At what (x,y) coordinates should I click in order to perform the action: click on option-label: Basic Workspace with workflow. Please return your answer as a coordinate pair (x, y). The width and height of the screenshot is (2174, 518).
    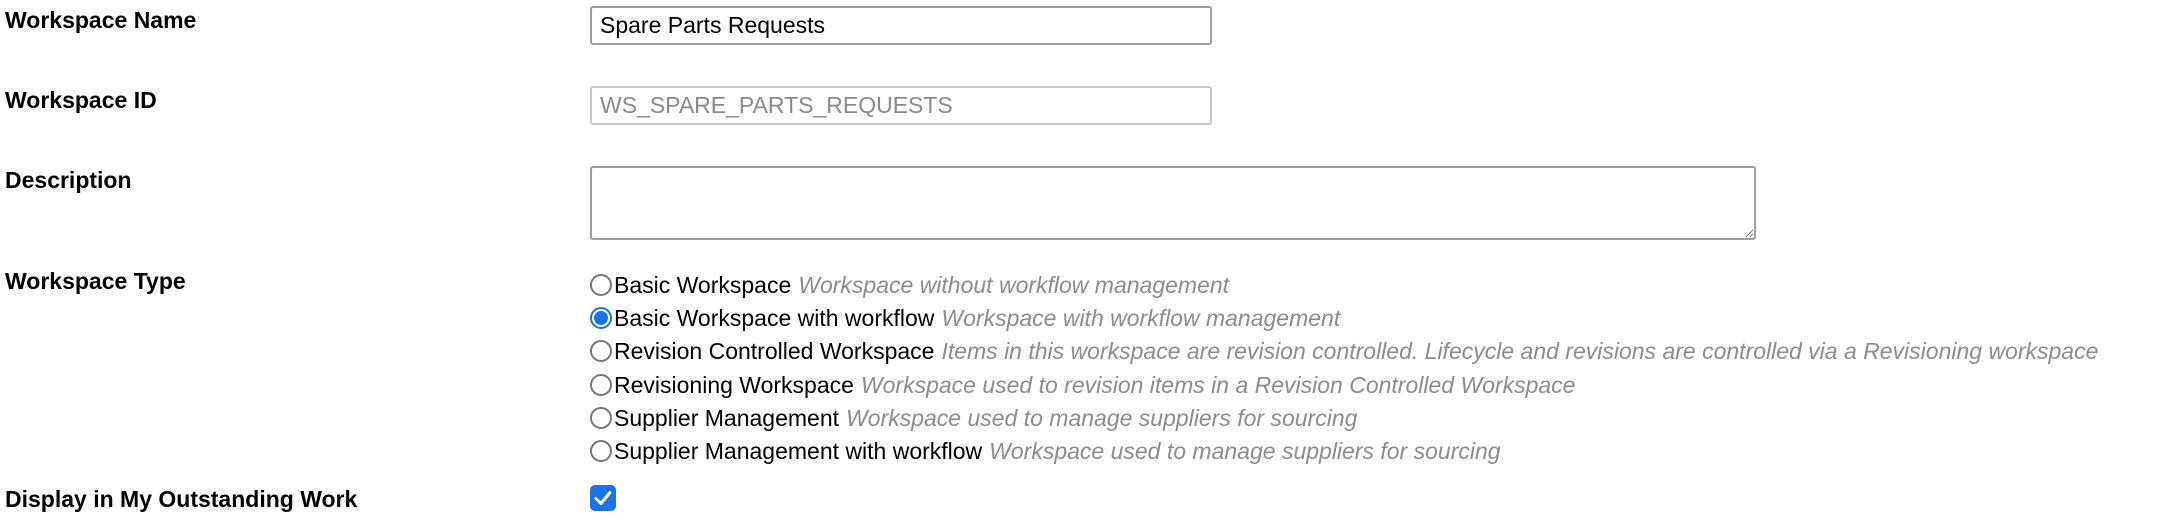
    Looking at the image, I should click on (774, 318).